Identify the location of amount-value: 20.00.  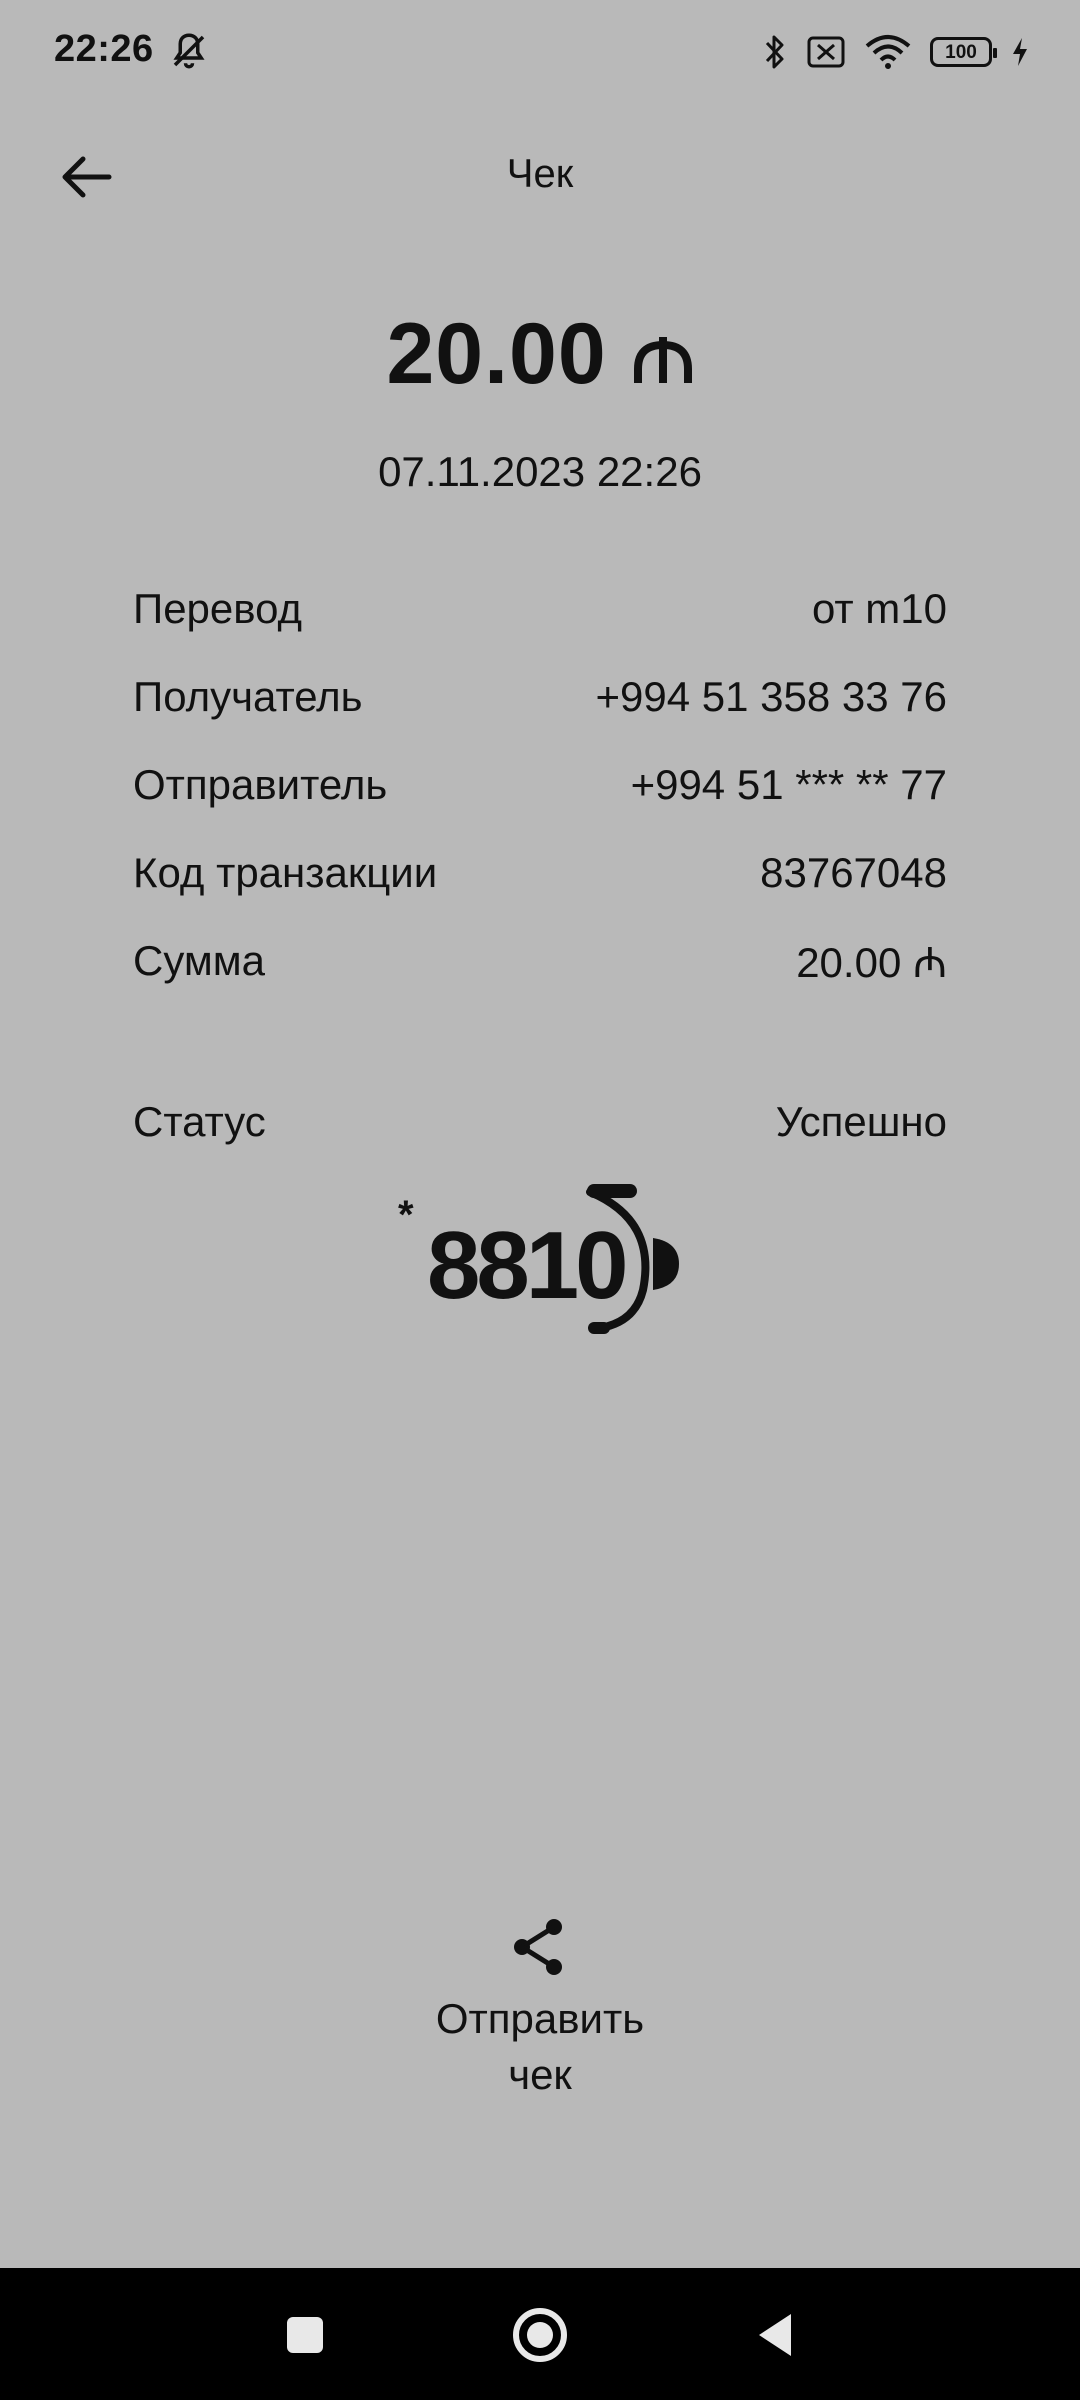
(496, 354).